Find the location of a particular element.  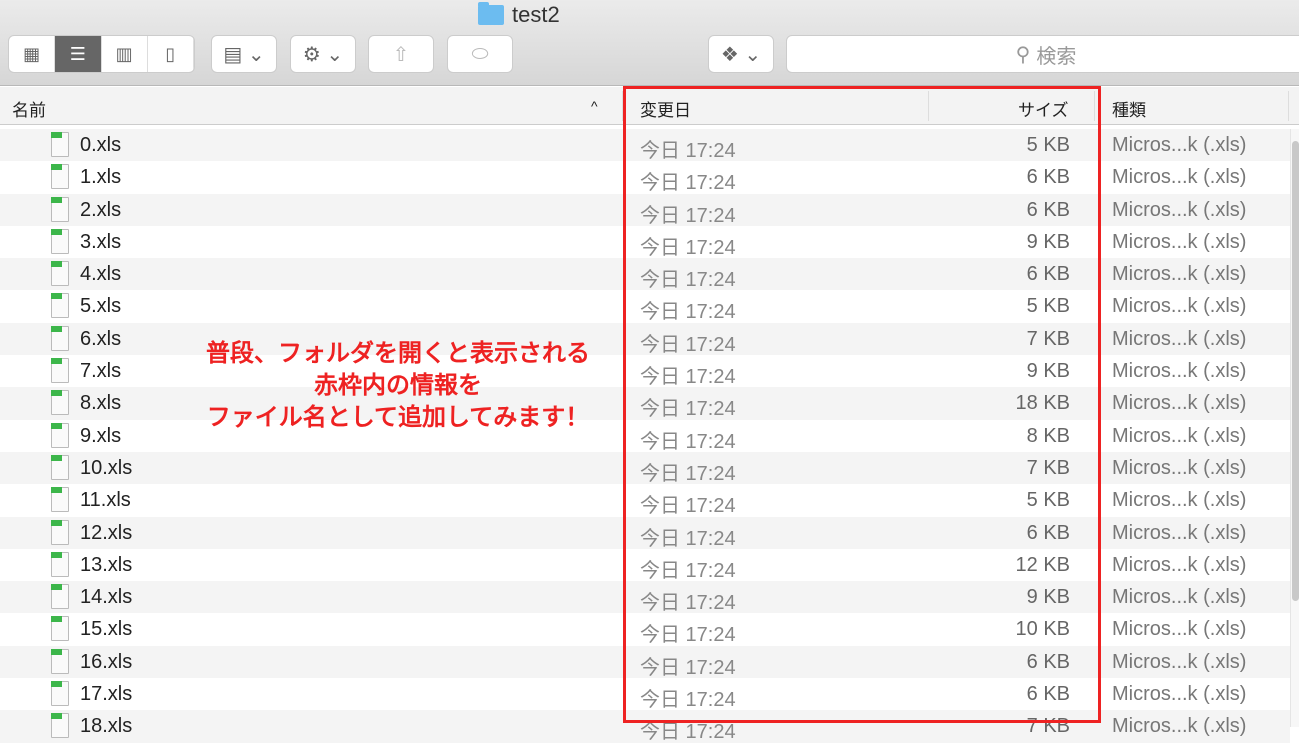

file-row: 18.xls 今日 17:24 7 KB Micros...k (.xls) is located at coordinates (645, 726).